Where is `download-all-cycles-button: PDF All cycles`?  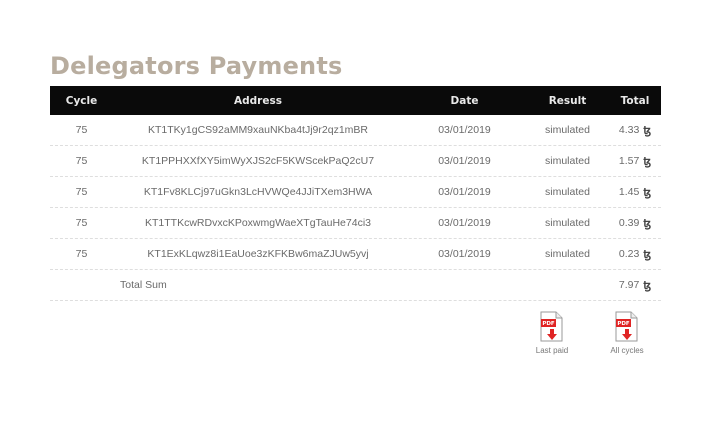
download-all-cycles-button: PDF All cycles is located at coordinates (627, 333).